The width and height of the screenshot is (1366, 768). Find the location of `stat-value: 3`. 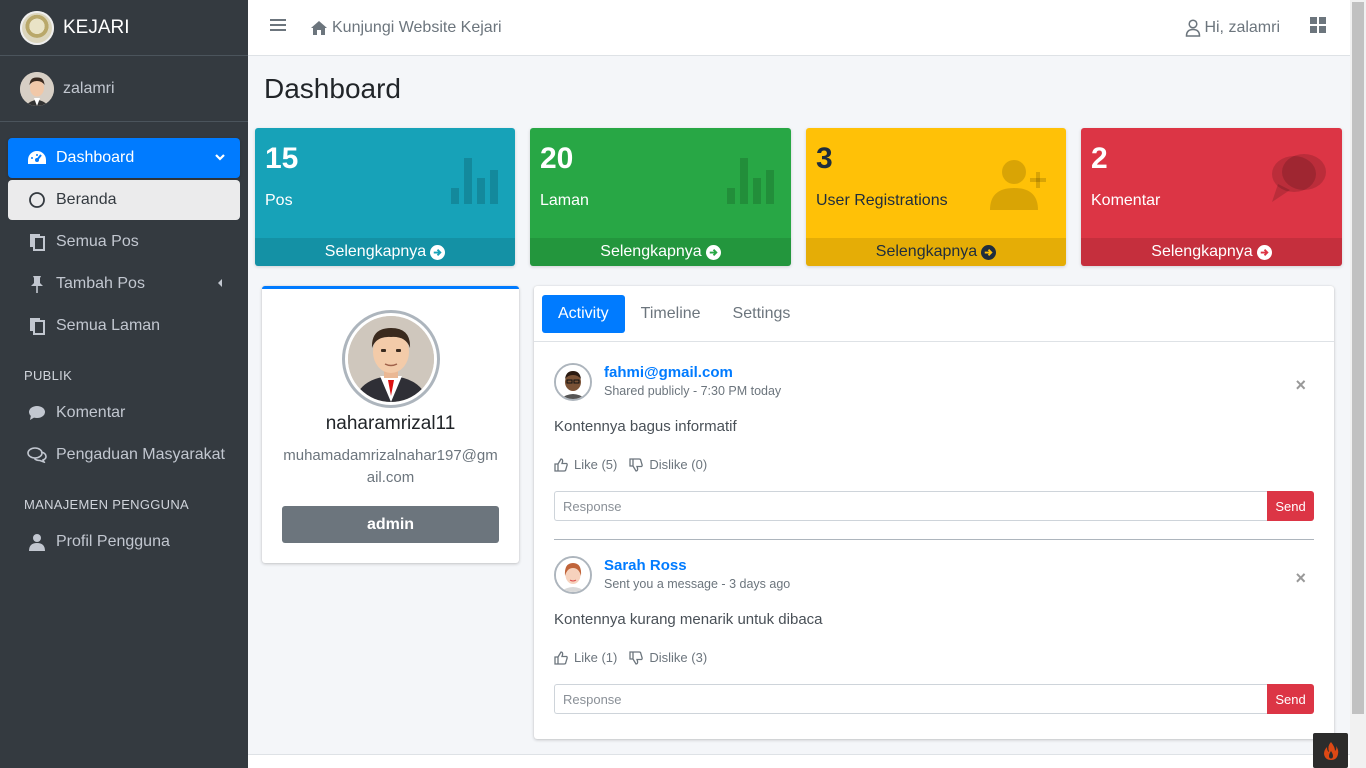

stat-value: 3 is located at coordinates (824, 158).